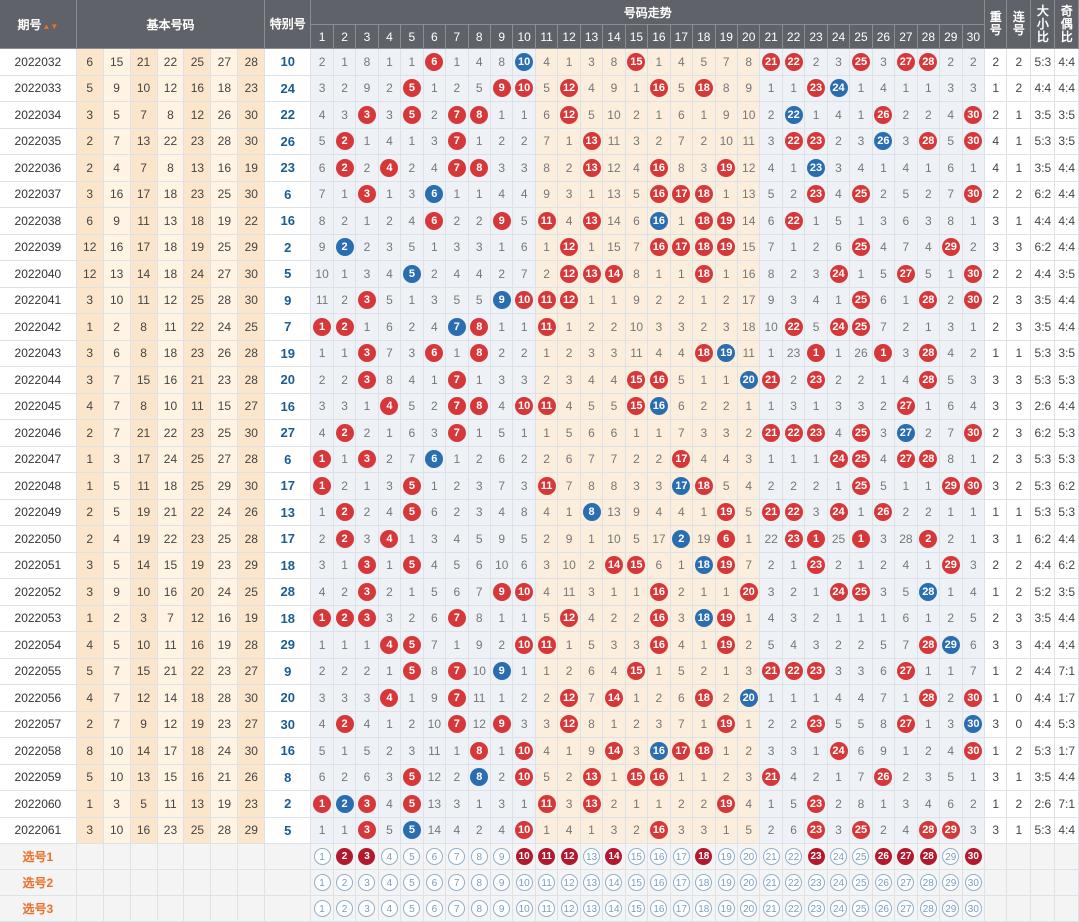 This screenshot has height=922, width=1079. I want to click on drawn-ball: 8, so click(479, 167).